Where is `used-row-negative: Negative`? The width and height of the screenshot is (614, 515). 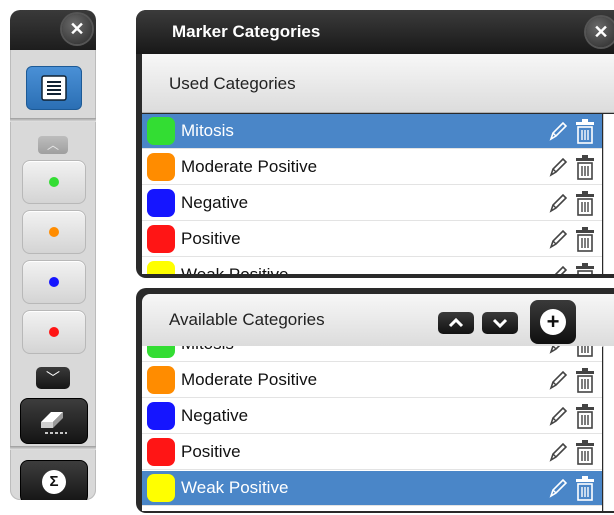 used-row-negative: Negative is located at coordinates (372, 203).